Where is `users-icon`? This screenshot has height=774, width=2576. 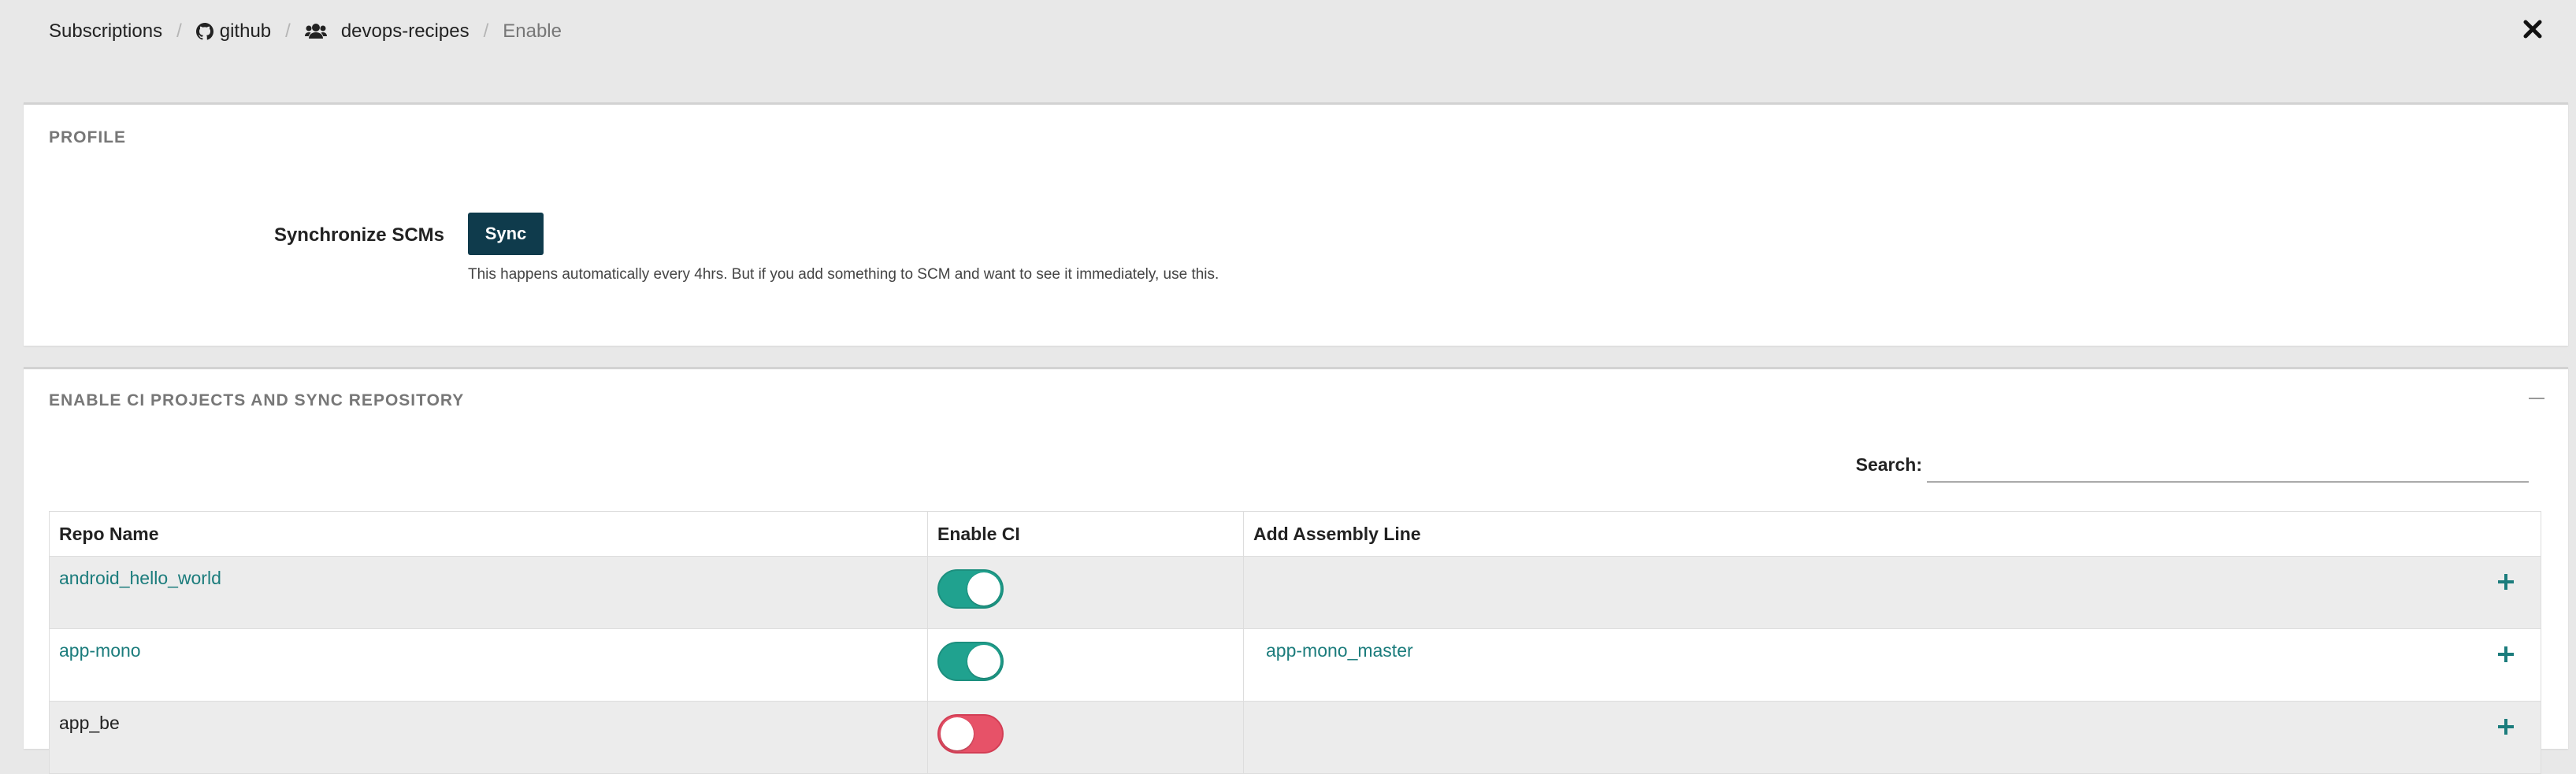
users-icon is located at coordinates (315, 32).